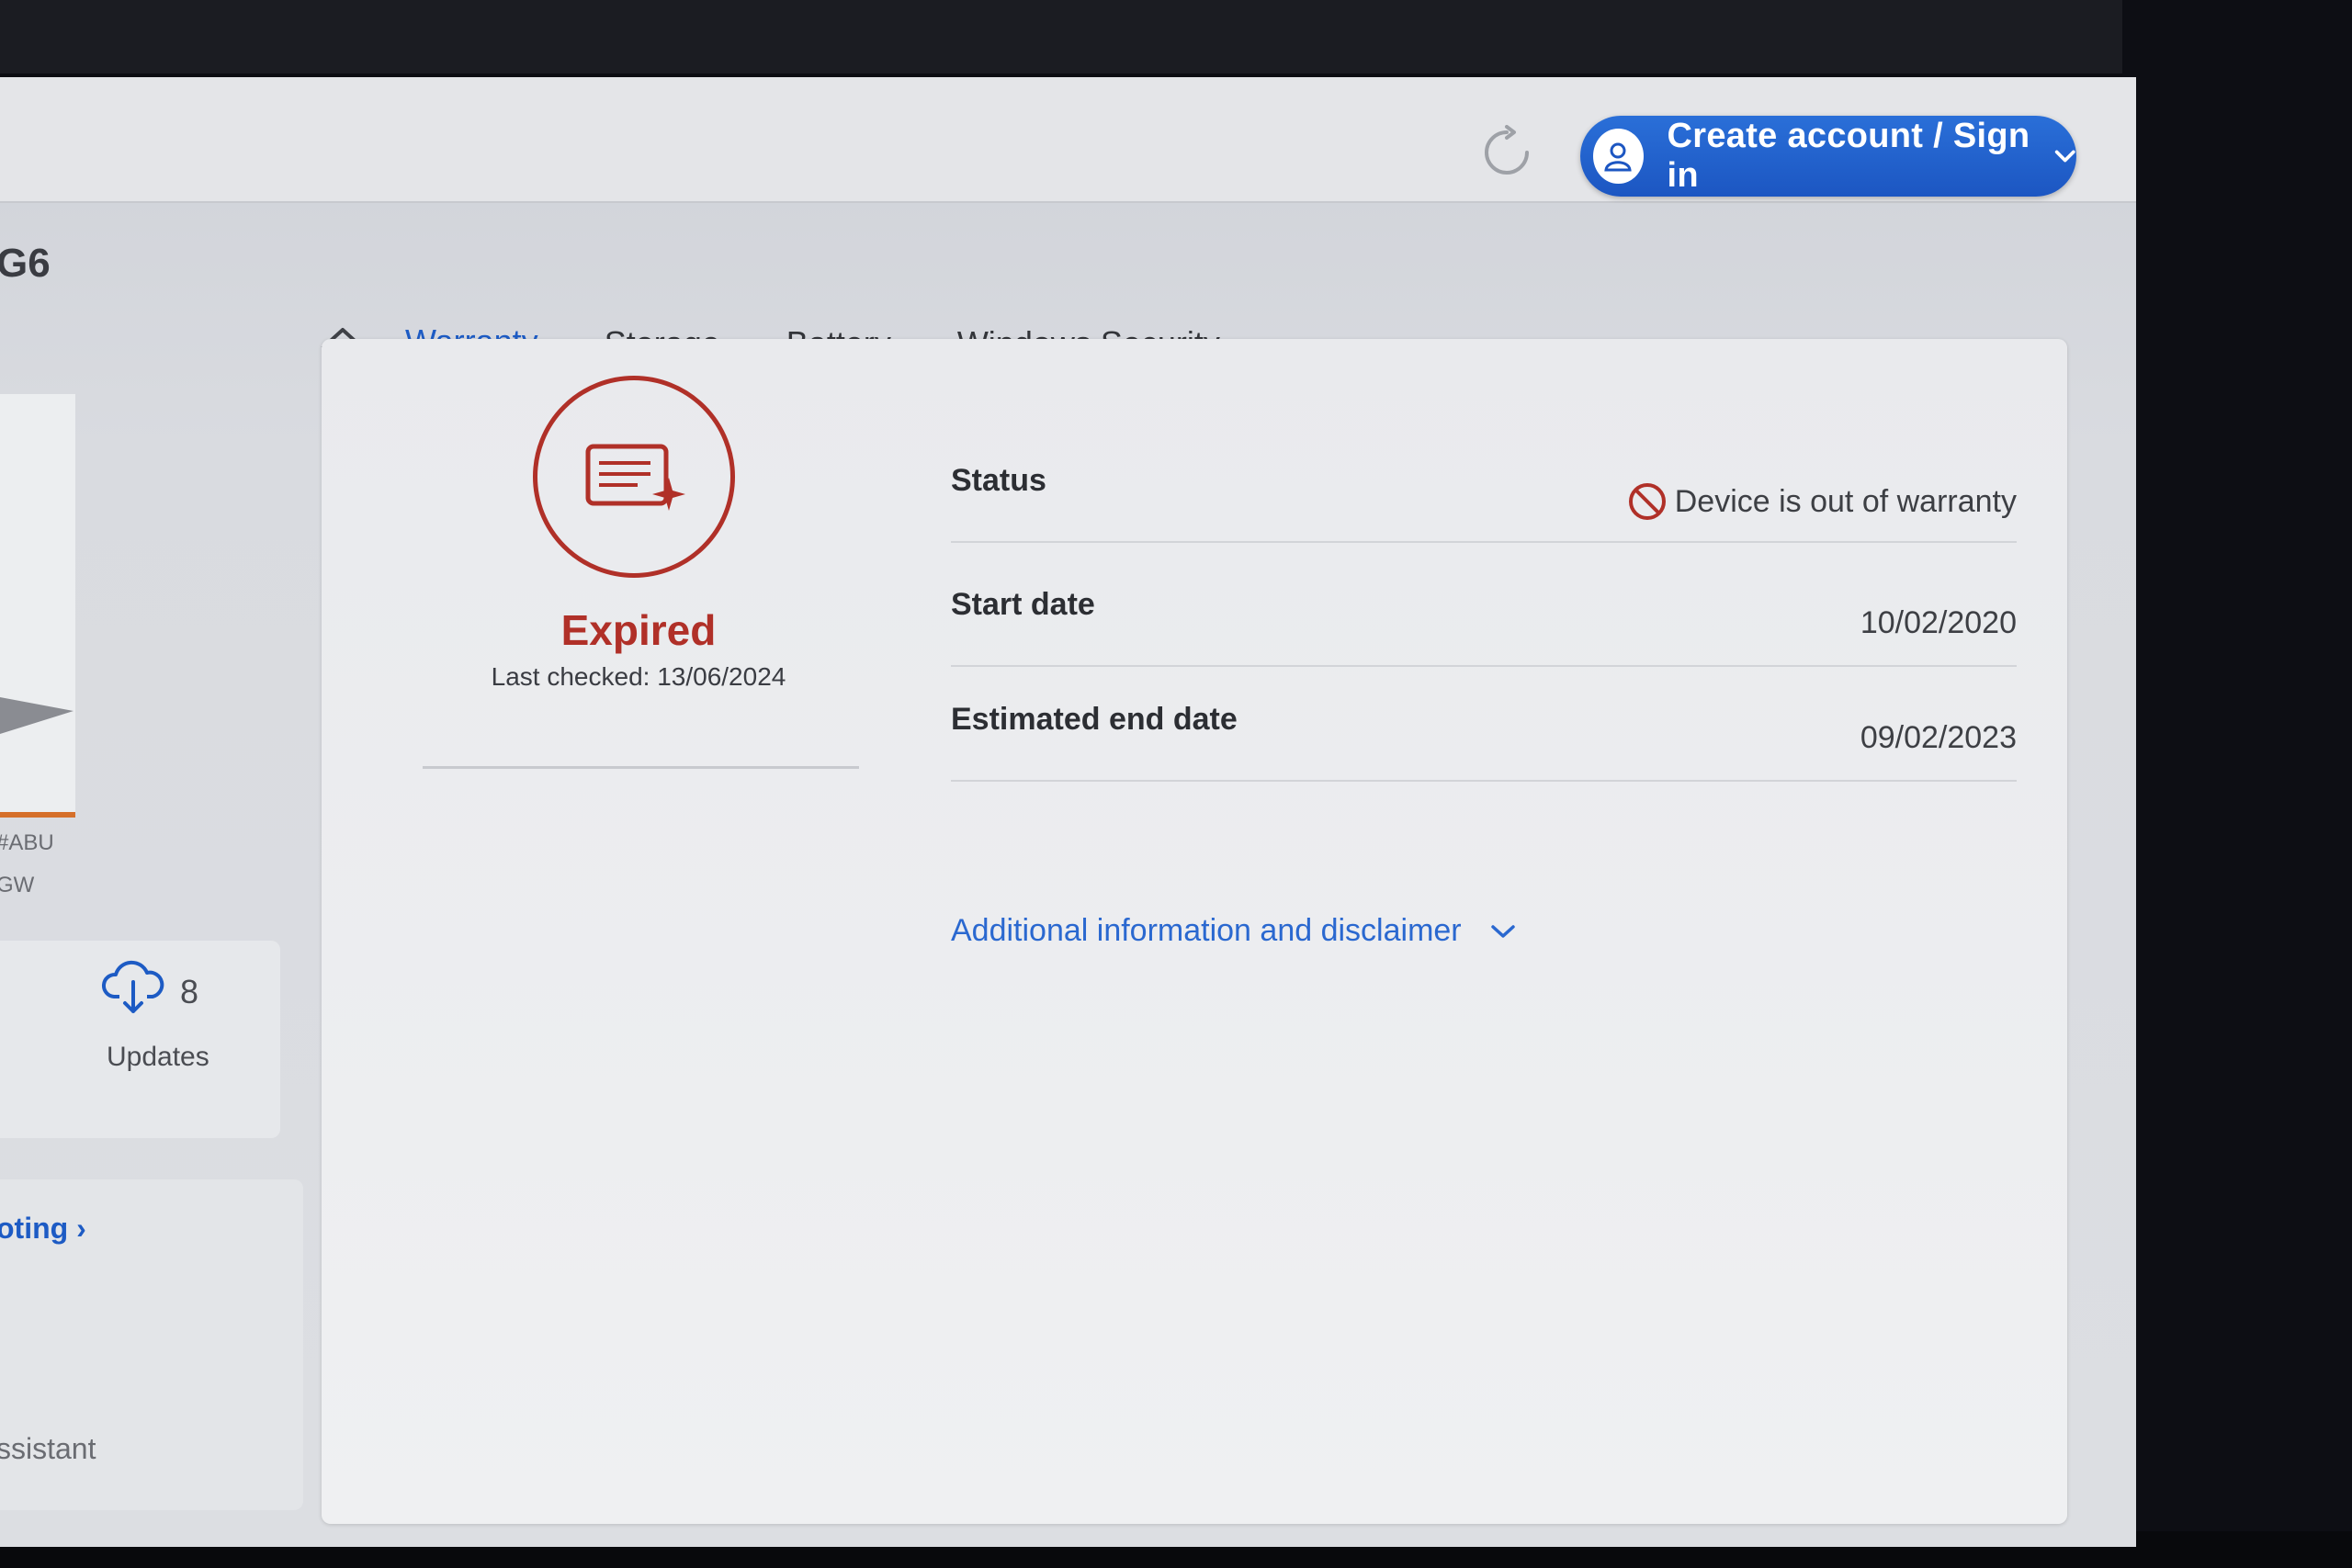 The image size is (2352, 1568). I want to click on disclaimer-label: Additional information and disclaimer, so click(1206, 931).